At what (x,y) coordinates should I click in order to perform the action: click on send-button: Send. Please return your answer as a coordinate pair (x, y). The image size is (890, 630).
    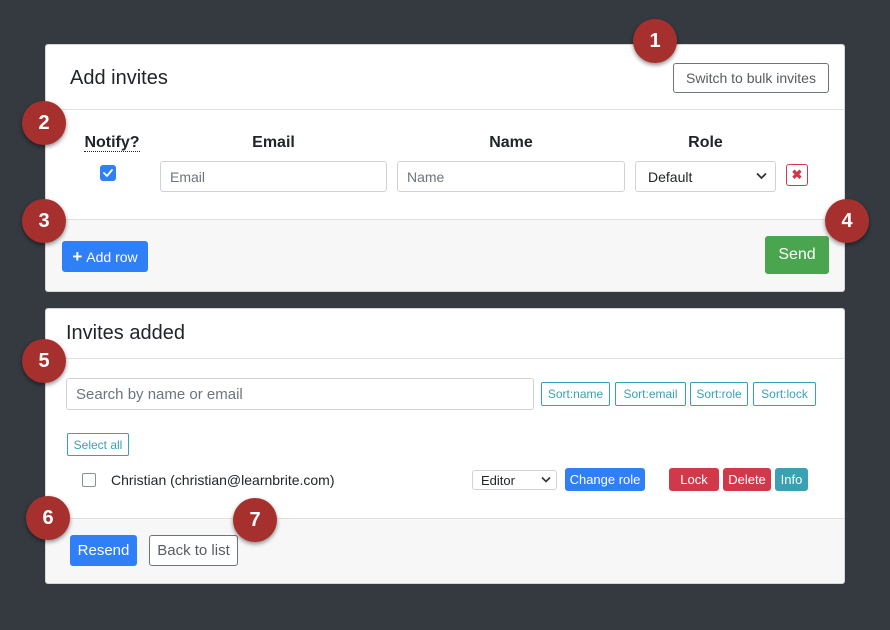
    Looking at the image, I should click on (797, 255).